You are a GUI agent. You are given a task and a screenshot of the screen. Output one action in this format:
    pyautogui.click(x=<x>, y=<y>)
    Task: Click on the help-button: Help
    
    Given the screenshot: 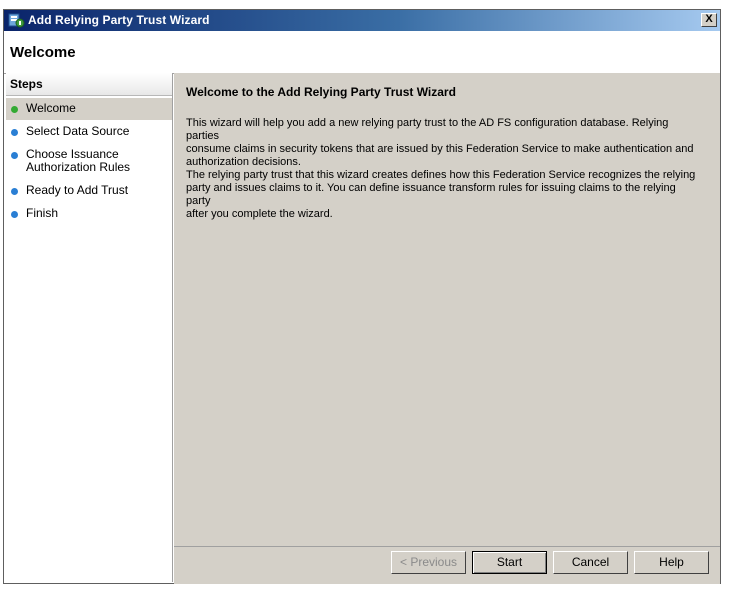 What is the action you would take?
    pyautogui.click(x=671, y=562)
    